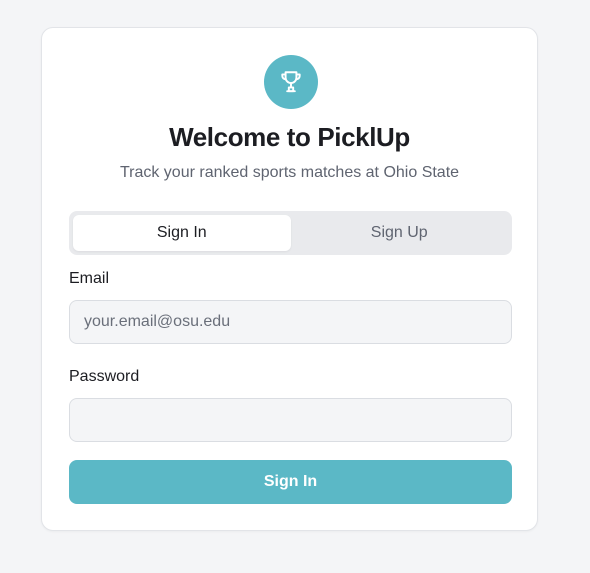  What do you see at coordinates (289, 137) in the screenshot?
I see `page-title: Welcome to PicklUp` at bounding box center [289, 137].